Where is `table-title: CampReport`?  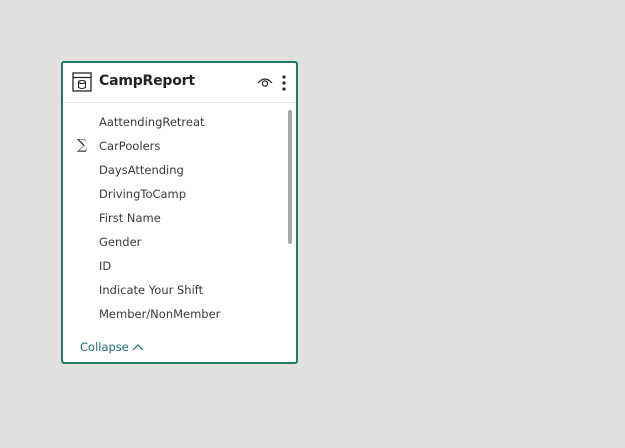
table-title: CampReport is located at coordinates (147, 81).